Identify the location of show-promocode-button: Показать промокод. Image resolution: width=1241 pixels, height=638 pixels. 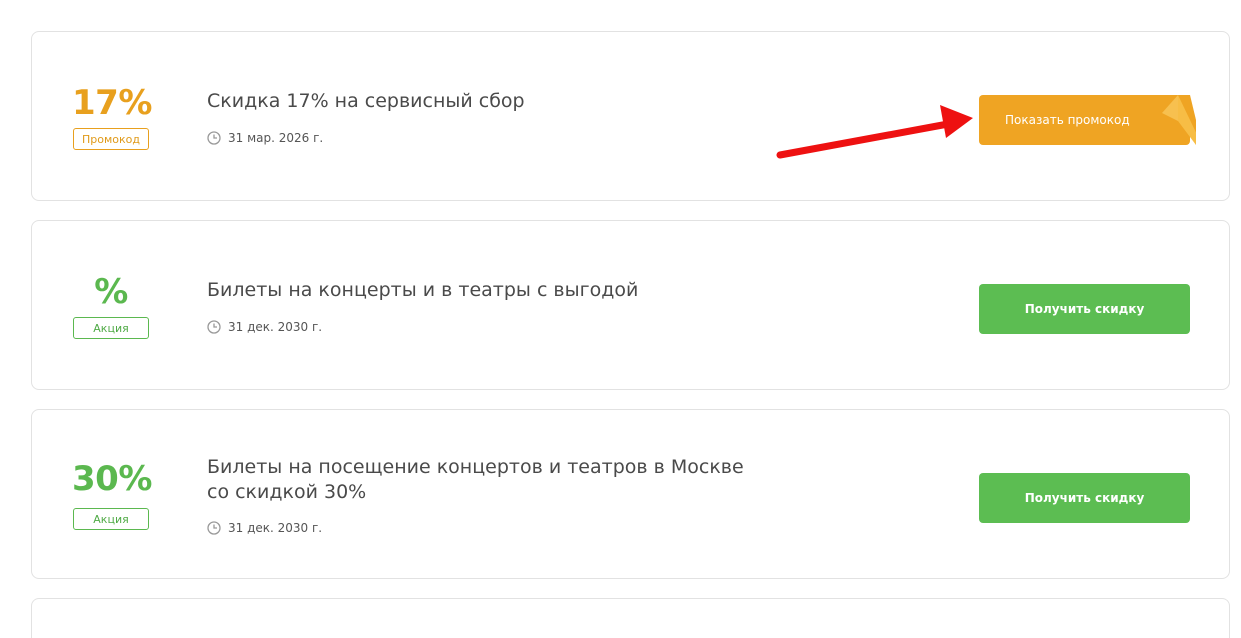
(1087, 120).